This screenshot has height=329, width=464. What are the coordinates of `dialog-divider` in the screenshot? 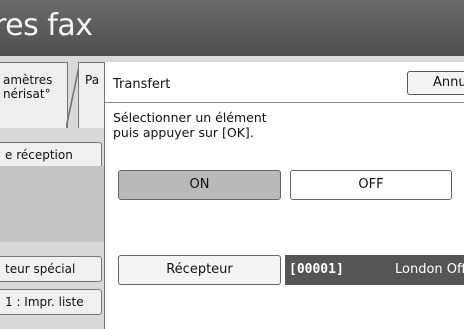 It's located at (284, 102).